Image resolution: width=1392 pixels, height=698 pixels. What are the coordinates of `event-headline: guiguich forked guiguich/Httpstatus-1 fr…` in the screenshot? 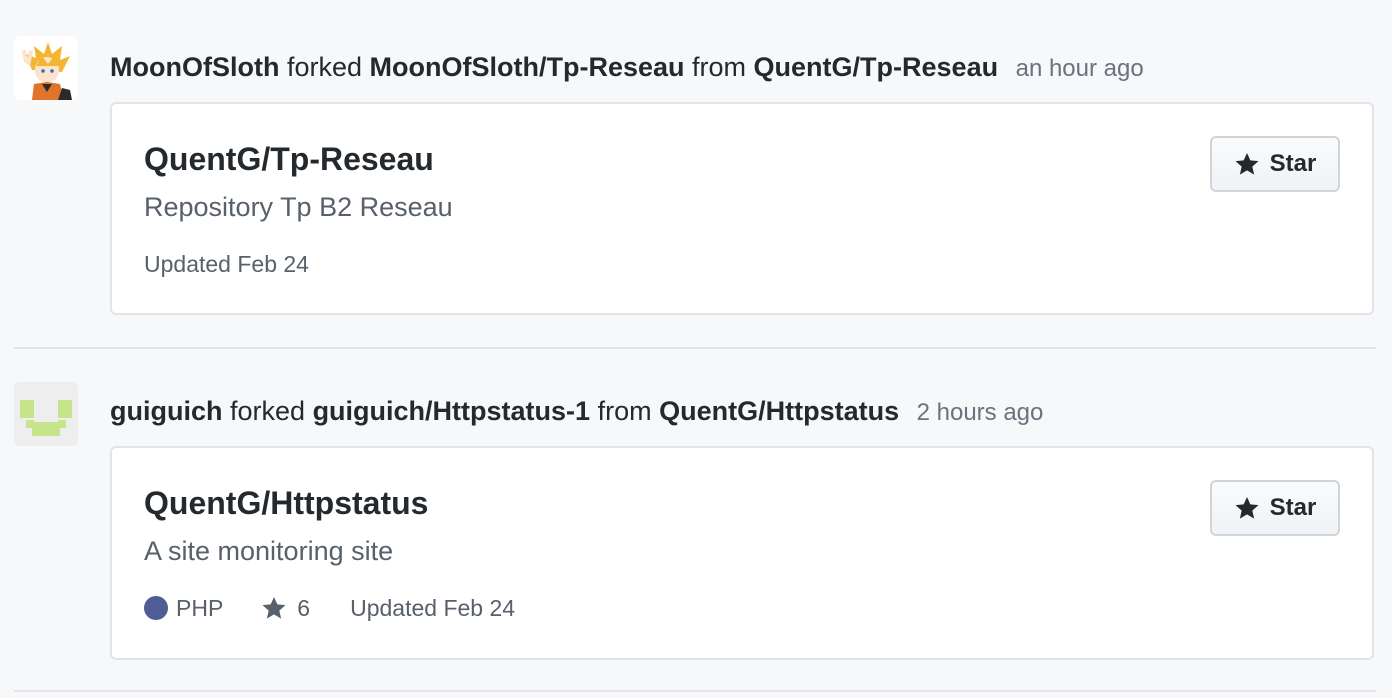 It's located at (576, 412).